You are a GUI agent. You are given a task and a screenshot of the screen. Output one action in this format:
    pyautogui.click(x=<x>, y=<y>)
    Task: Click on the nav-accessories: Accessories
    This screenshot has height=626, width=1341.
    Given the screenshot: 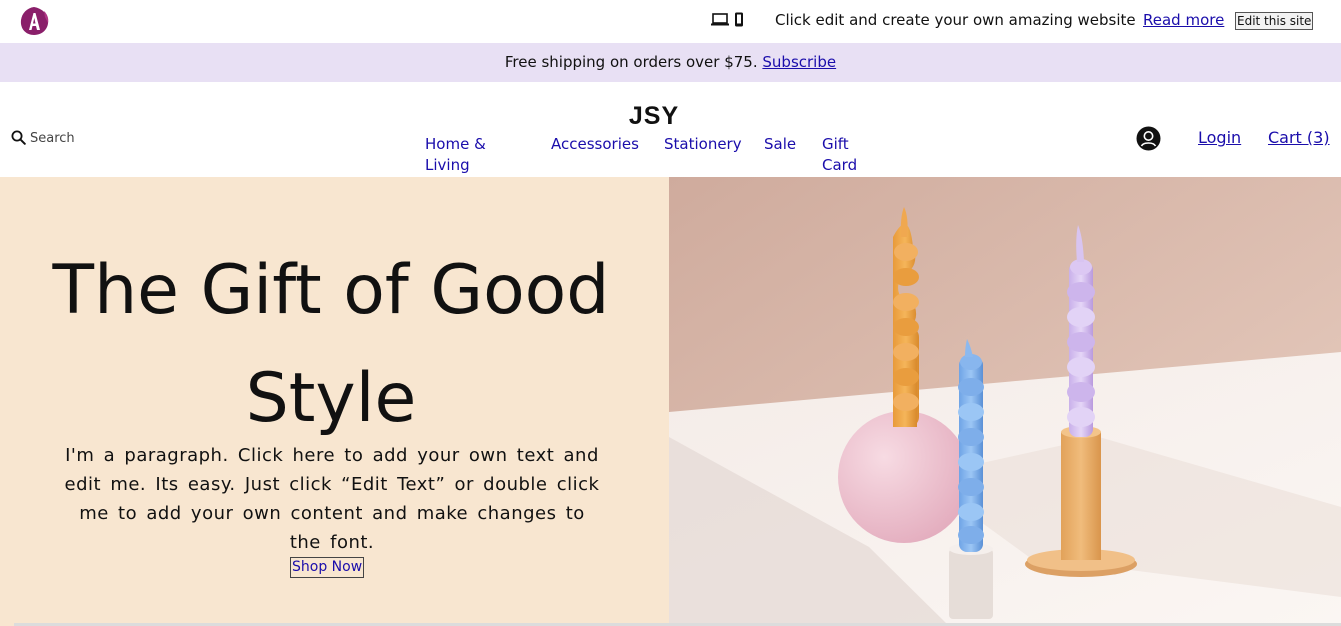 What is the action you would take?
    pyautogui.click(x=595, y=144)
    